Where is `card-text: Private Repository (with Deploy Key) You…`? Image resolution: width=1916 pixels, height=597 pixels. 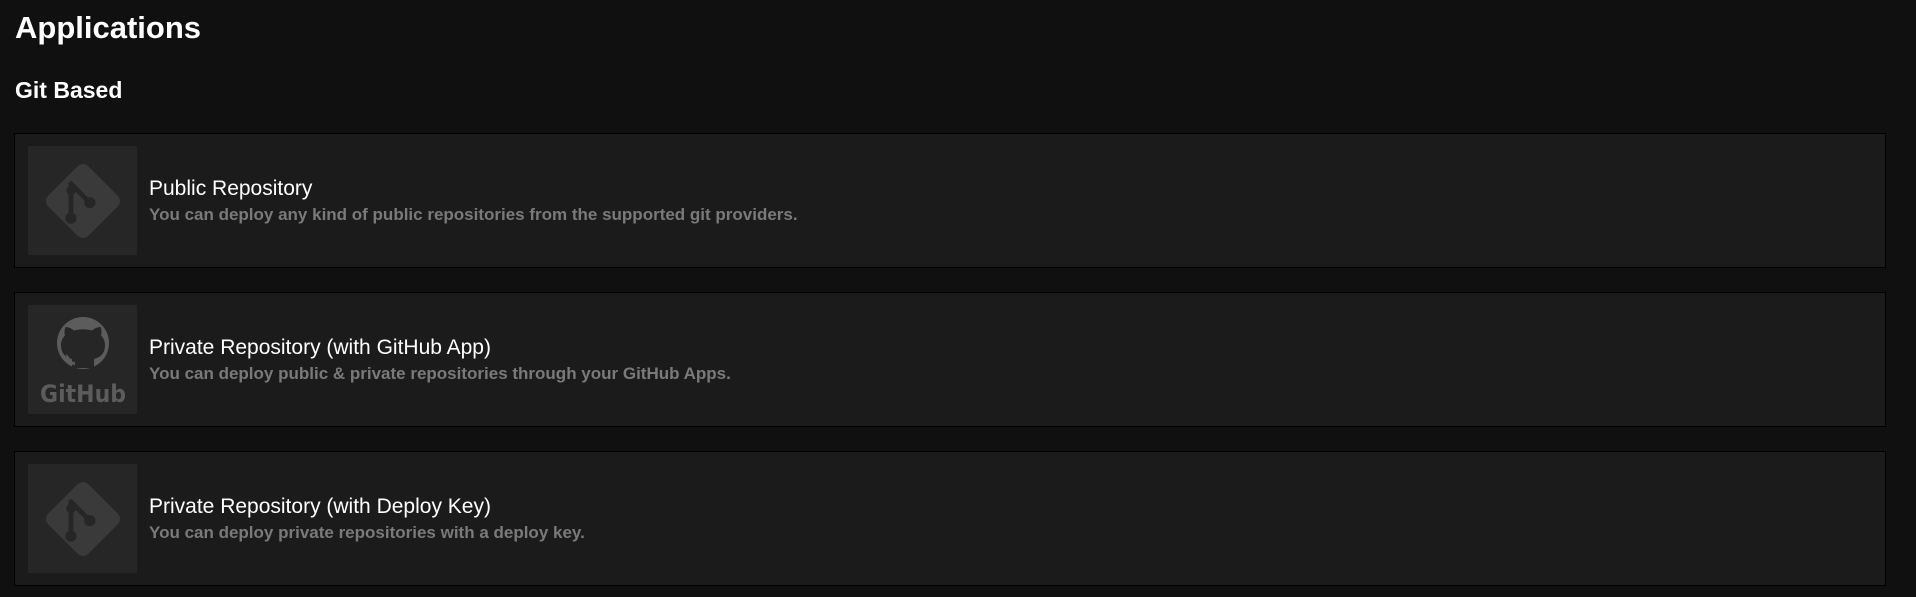
card-text: Private Repository (with Deploy Key) You… is located at coordinates (367, 519).